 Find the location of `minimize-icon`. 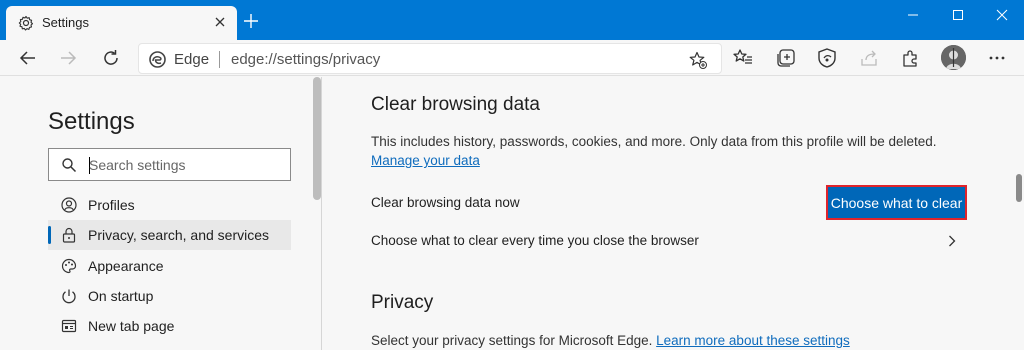

minimize-icon is located at coordinates (913, 15).